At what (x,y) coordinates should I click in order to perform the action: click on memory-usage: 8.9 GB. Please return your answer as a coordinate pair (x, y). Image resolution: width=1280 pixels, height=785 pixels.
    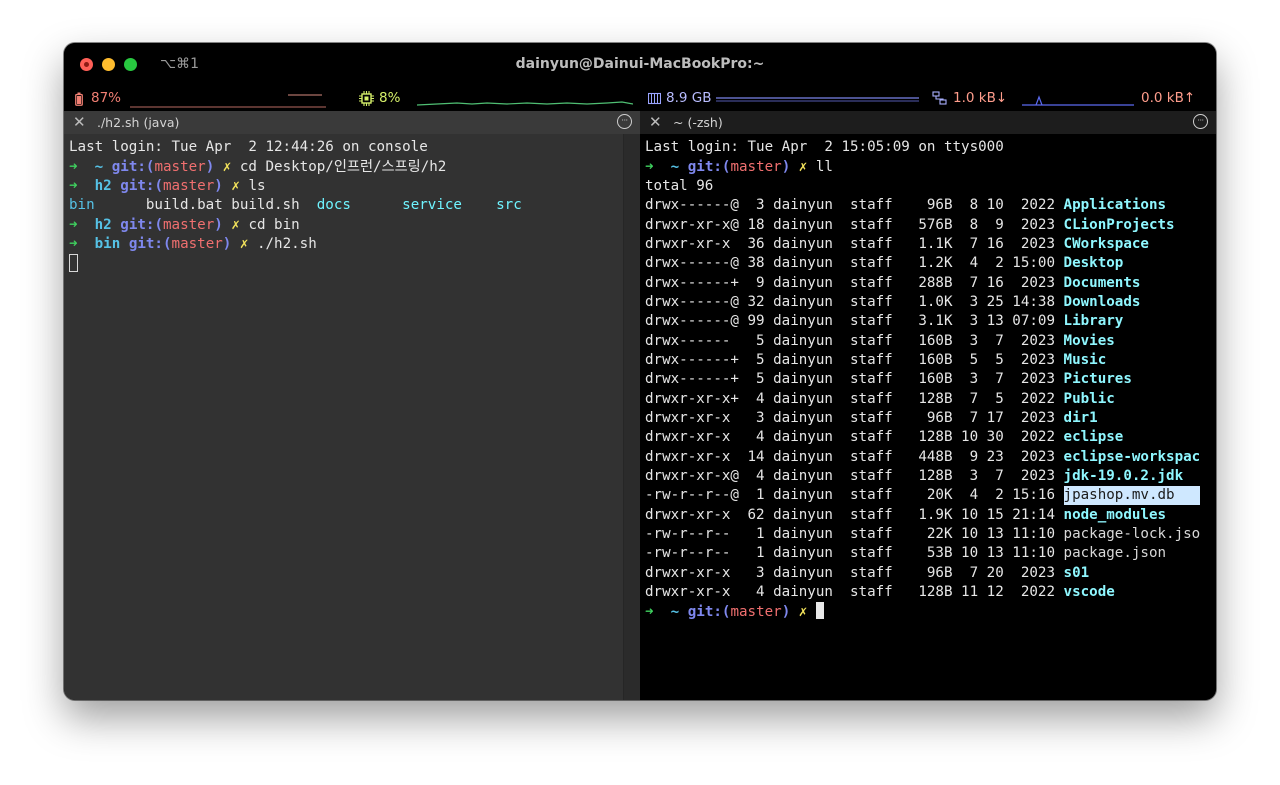
    Looking at the image, I should click on (689, 98).